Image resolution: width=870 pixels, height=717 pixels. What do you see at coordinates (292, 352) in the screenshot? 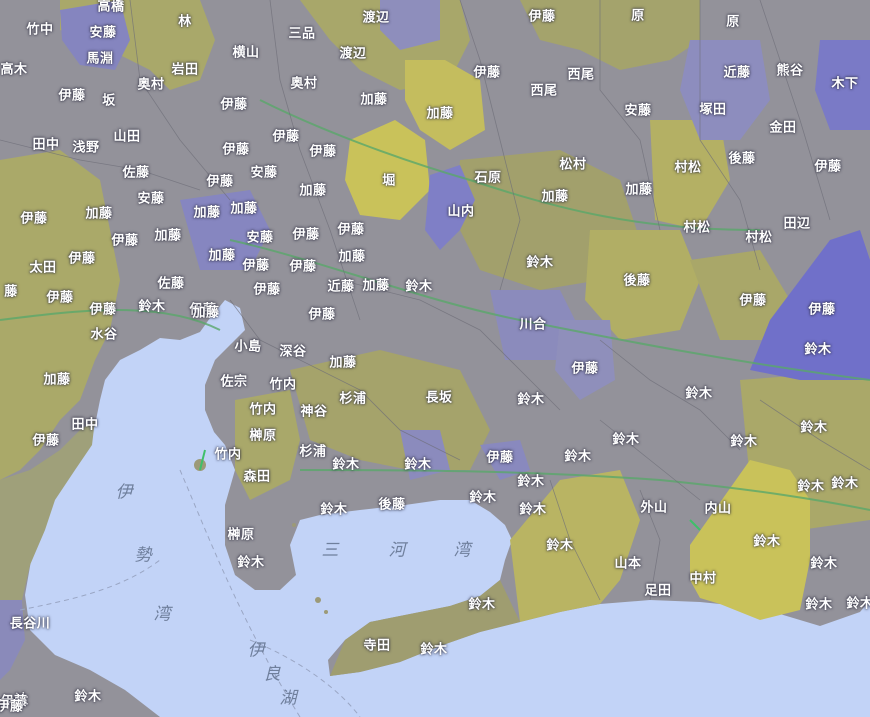
I see `surname-label: 深谷` at bounding box center [292, 352].